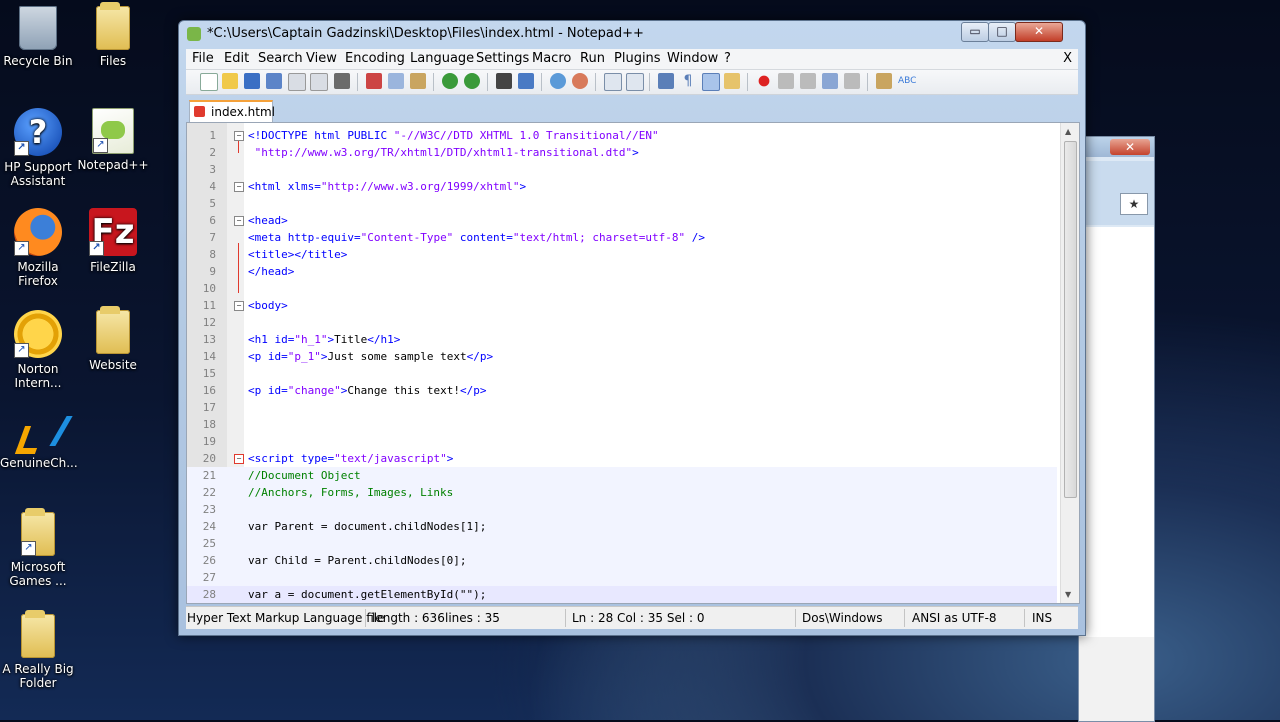 The width and height of the screenshot is (1280, 722). Describe the element at coordinates (688, 81) in the screenshot. I see `show-all-characters-icon: ¶` at that location.